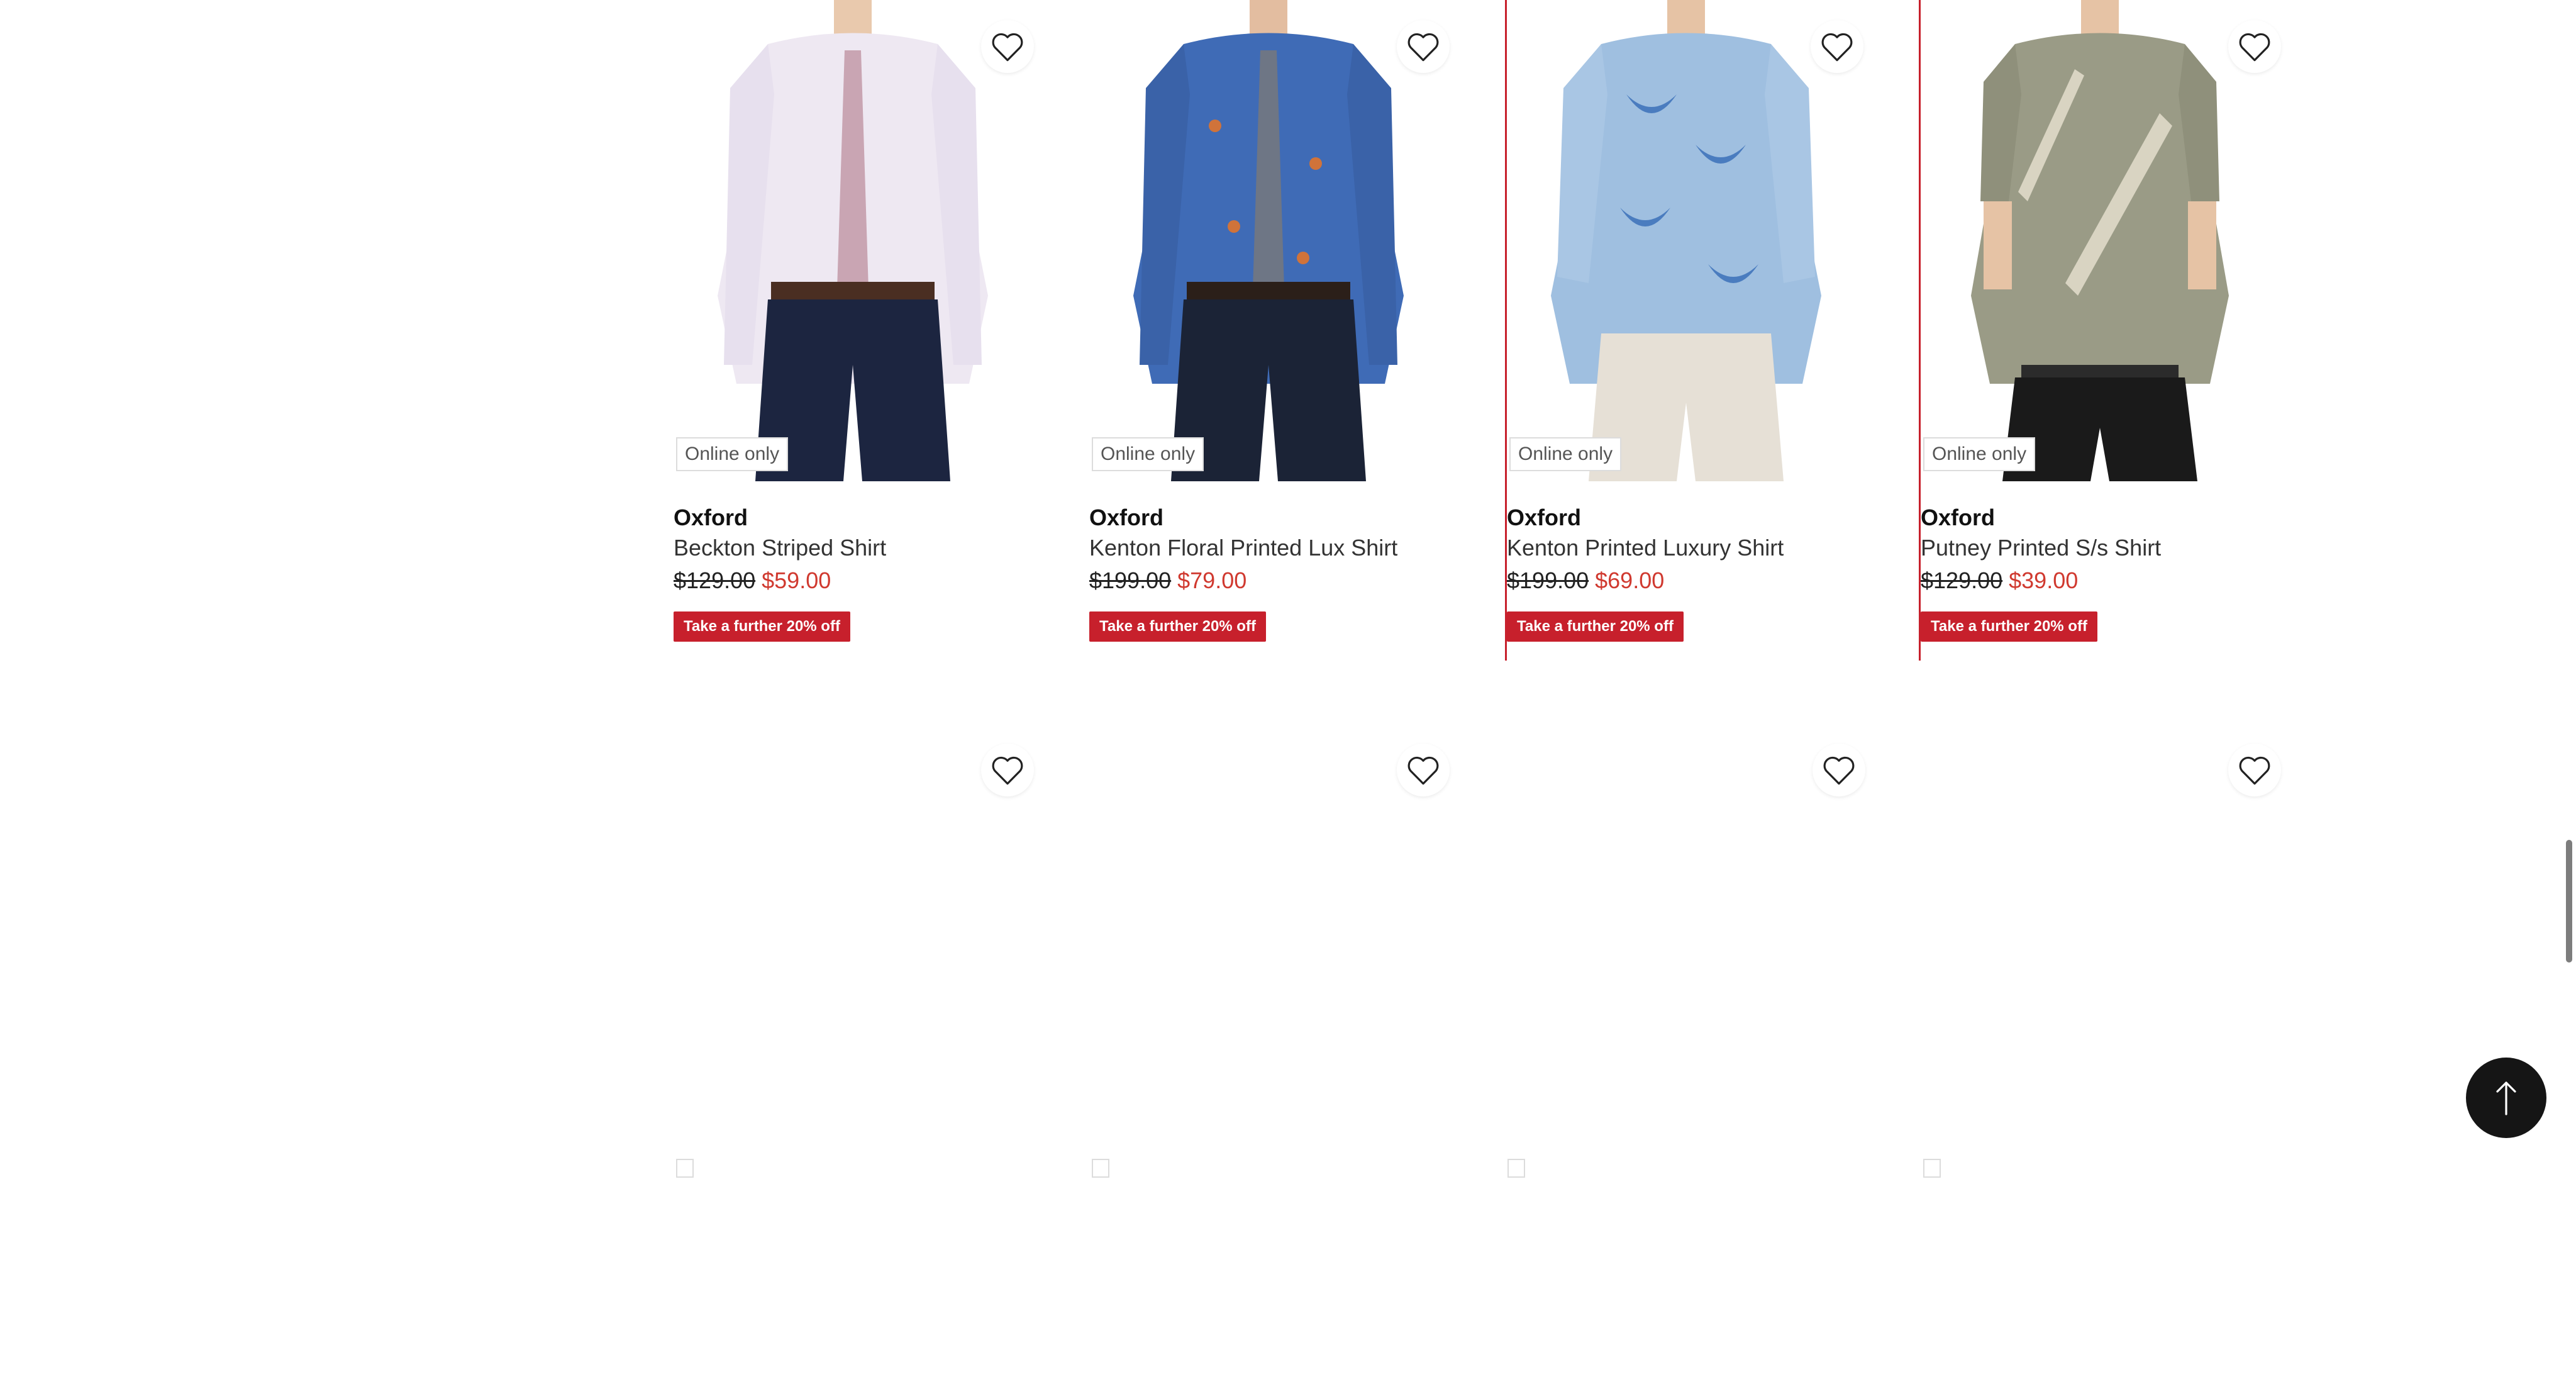 The width and height of the screenshot is (2576, 1379). I want to click on product-prices: $129.00 $39.00, so click(2109, 580).